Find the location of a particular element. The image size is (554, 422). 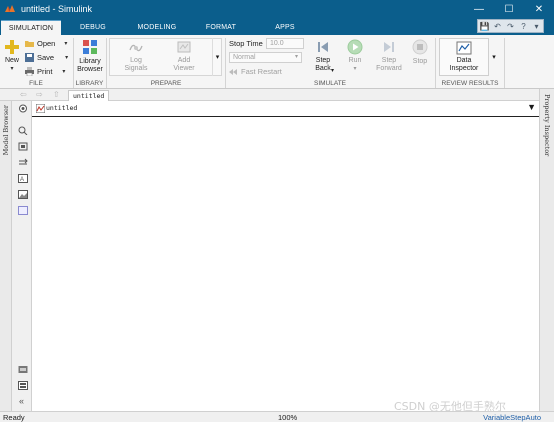

fast-restart-toggle: Fast Restart is located at coordinates (255, 71).